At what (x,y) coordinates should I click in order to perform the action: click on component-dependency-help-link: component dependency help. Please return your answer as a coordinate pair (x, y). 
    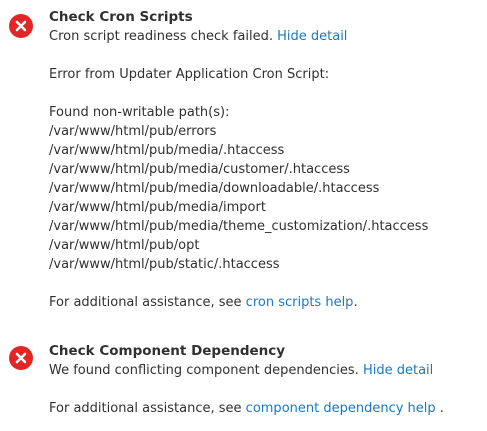
    Looking at the image, I should click on (341, 408).